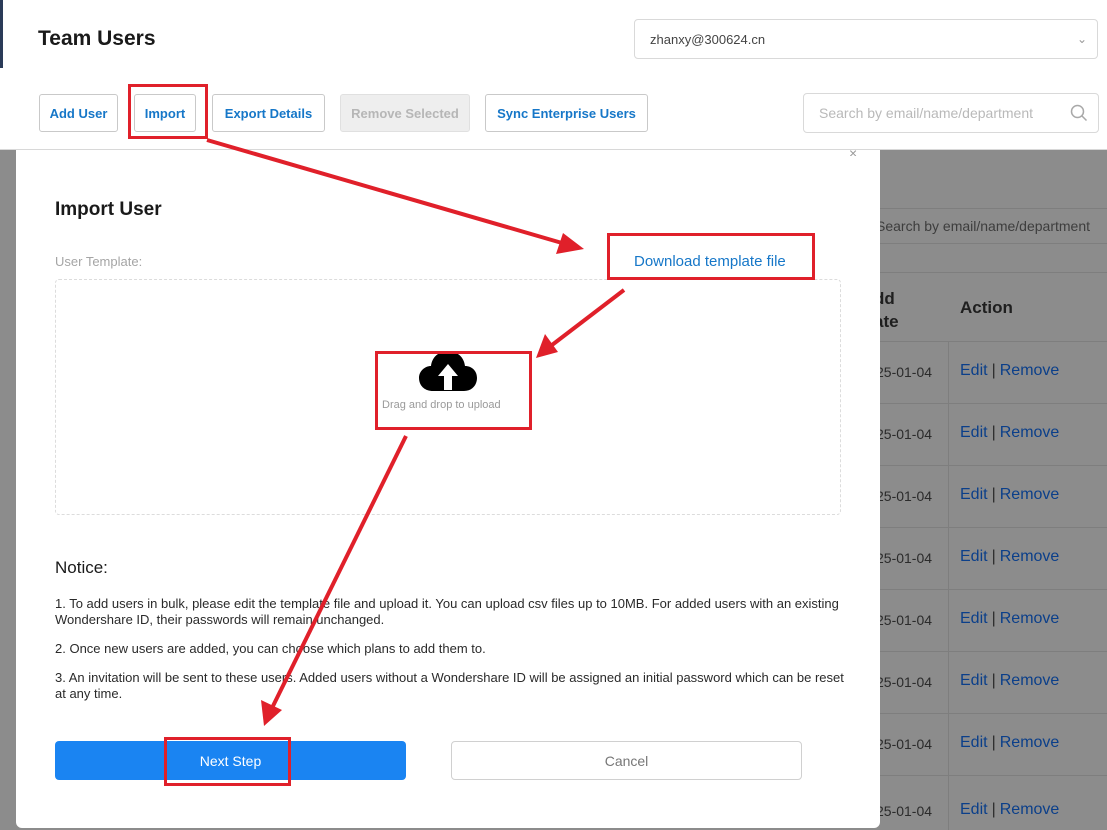  Describe the element at coordinates (626, 760) in the screenshot. I see `cancel-button: Cancel` at that location.